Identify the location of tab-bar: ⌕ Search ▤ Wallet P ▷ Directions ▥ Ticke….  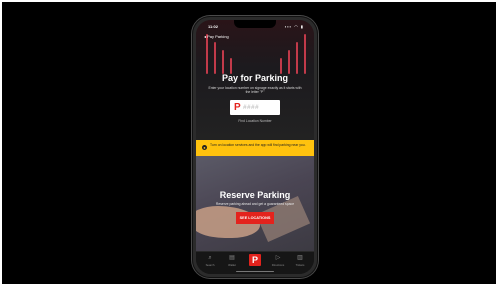
(255, 262).